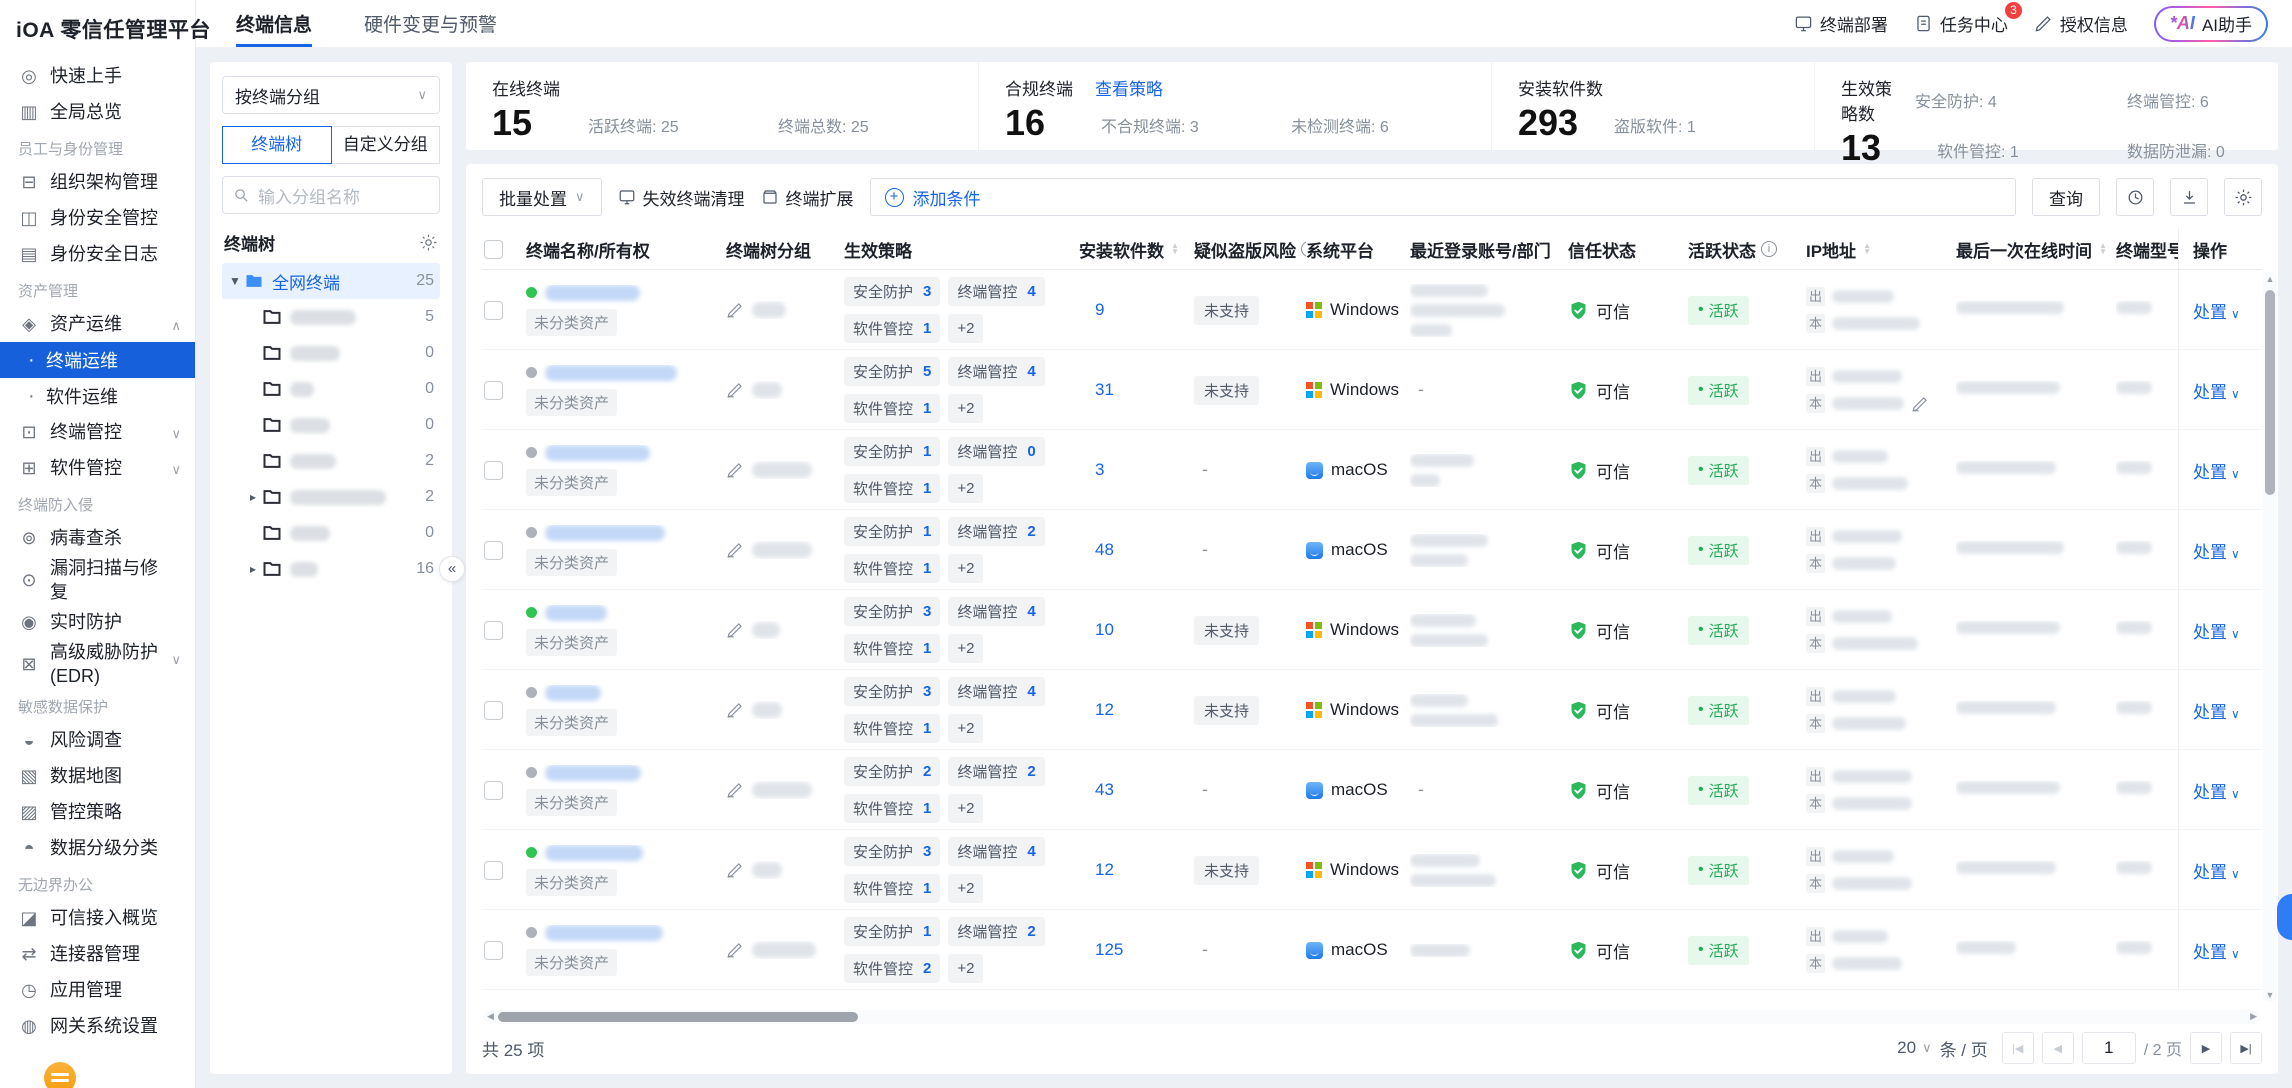 The width and height of the screenshot is (2292, 1088). What do you see at coordinates (428, 242) in the screenshot?
I see `gear-icon` at bounding box center [428, 242].